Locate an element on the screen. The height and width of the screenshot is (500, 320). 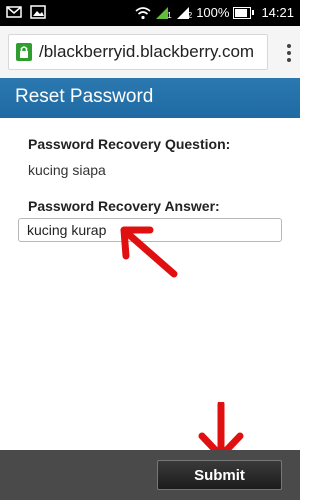
status-bar: 1 2 100% 14:21 is located at coordinates (150, 13).